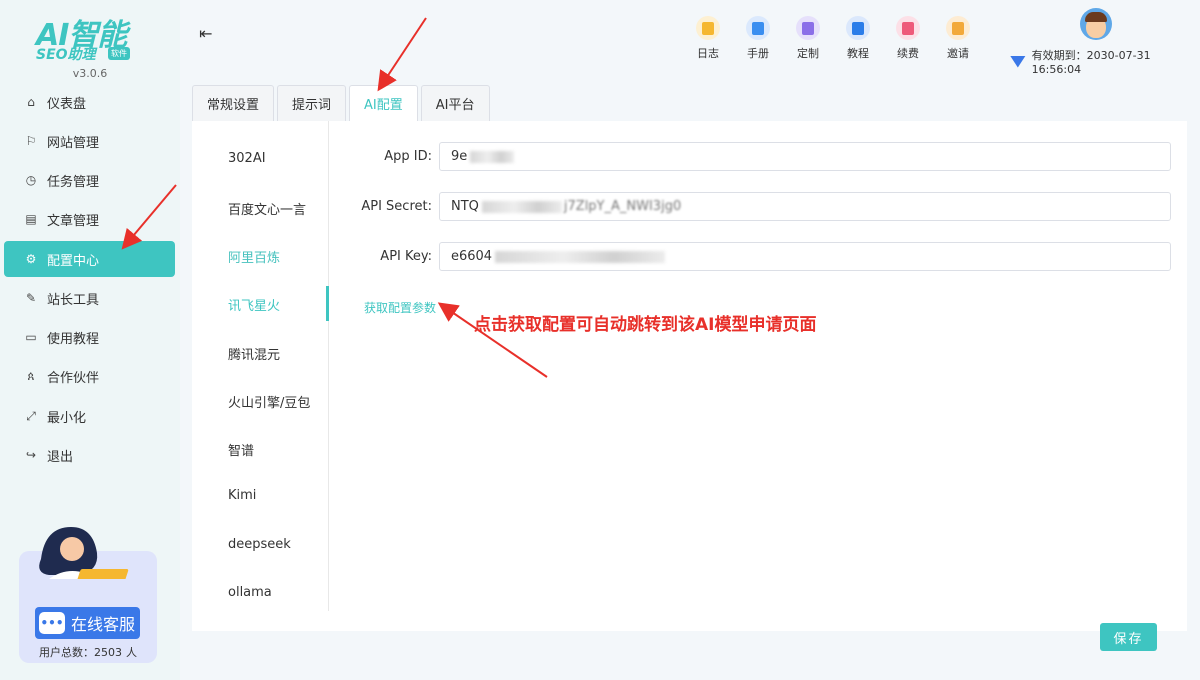 The height and width of the screenshot is (680, 1200). What do you see at coordinates (758, 28) in the screenshot?
I see `manual-icon` at bounding box center [758, 28].